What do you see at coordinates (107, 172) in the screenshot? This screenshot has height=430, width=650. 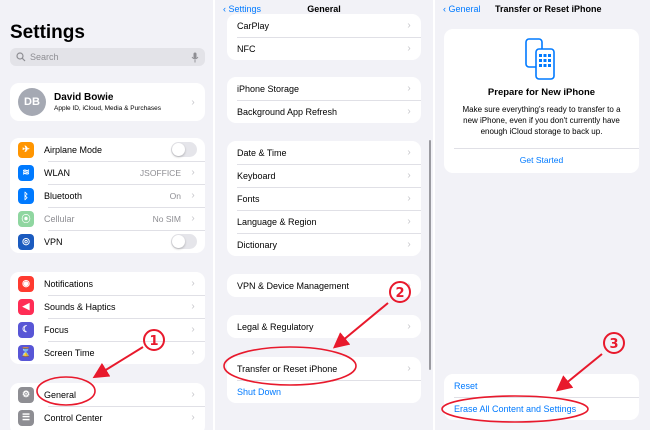 I see `sidebar-item-wlan: ≋ WLAN JSOFFICE ›` at bounding box center [107, 172].